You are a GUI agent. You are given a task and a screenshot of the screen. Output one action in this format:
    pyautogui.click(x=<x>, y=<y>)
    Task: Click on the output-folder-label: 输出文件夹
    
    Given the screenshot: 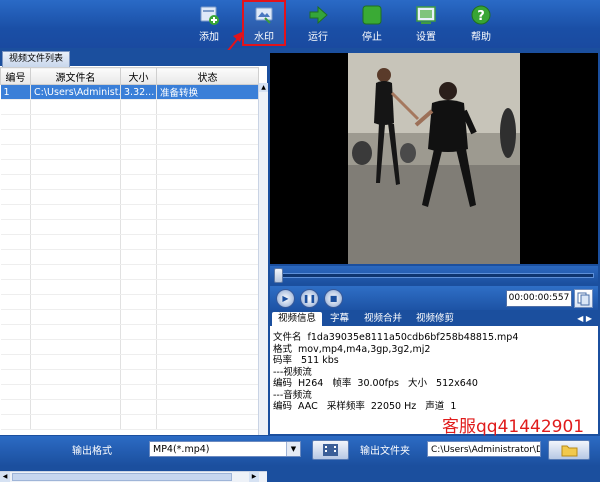 What is the action you would take?
    pyautogui.click(x=385, y=451)
    